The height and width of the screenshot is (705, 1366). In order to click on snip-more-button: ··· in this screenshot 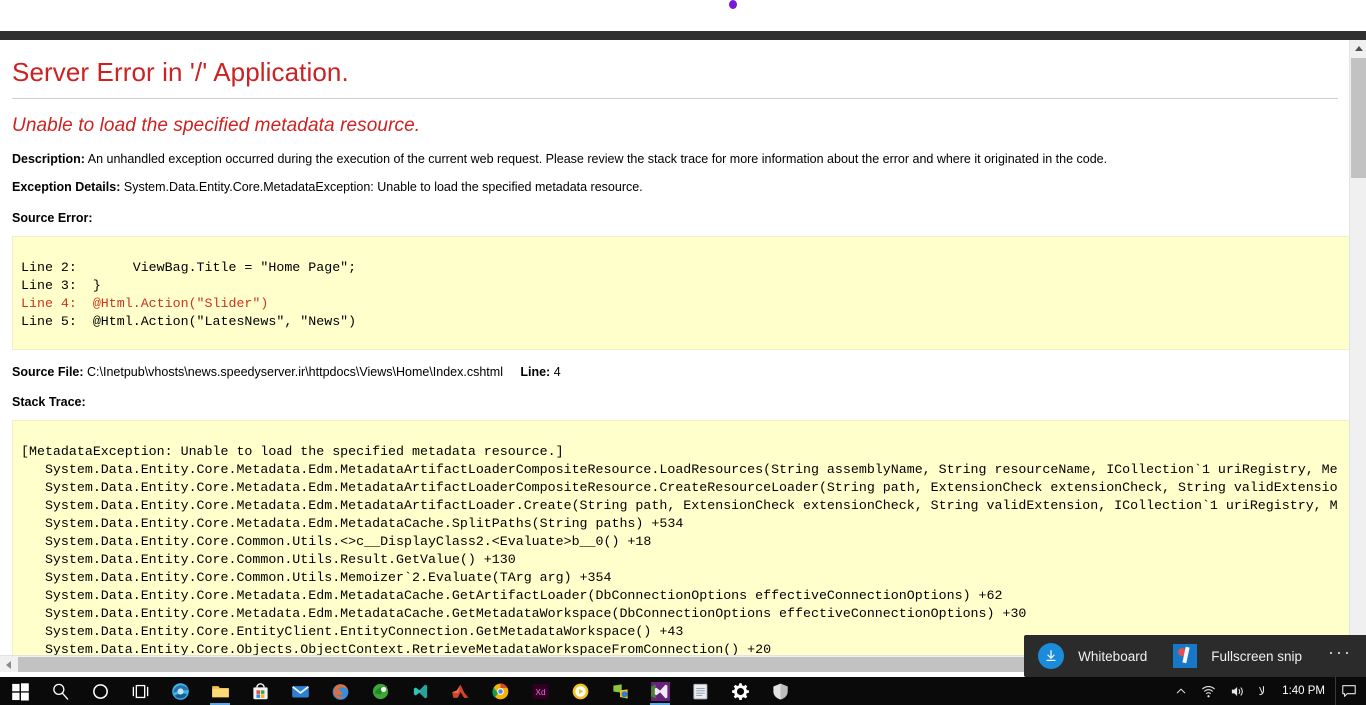, I will do `click(1343, 656)`.